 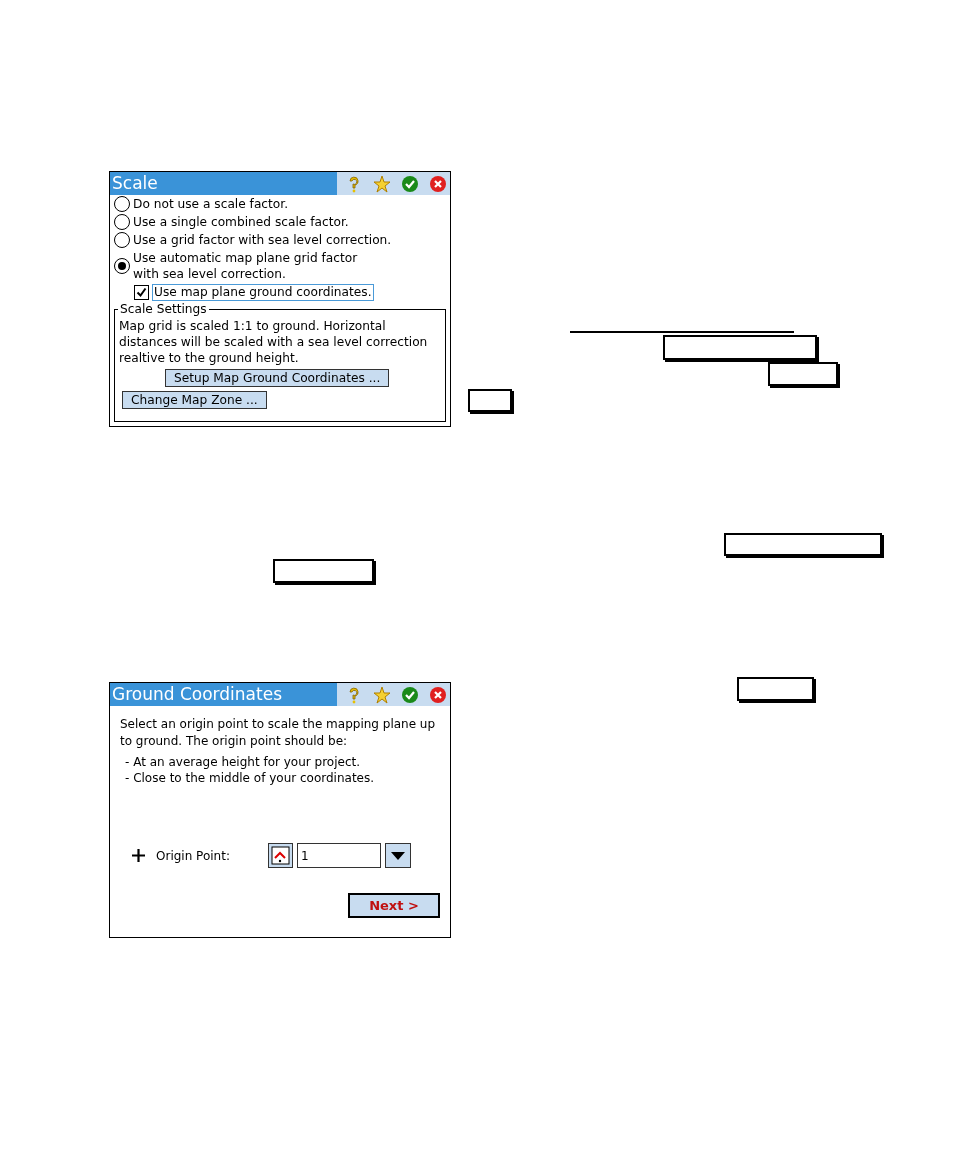 I want to click on option-label: Use automatic map plane grid factor with sea level correction., so click(x=245, y=266).